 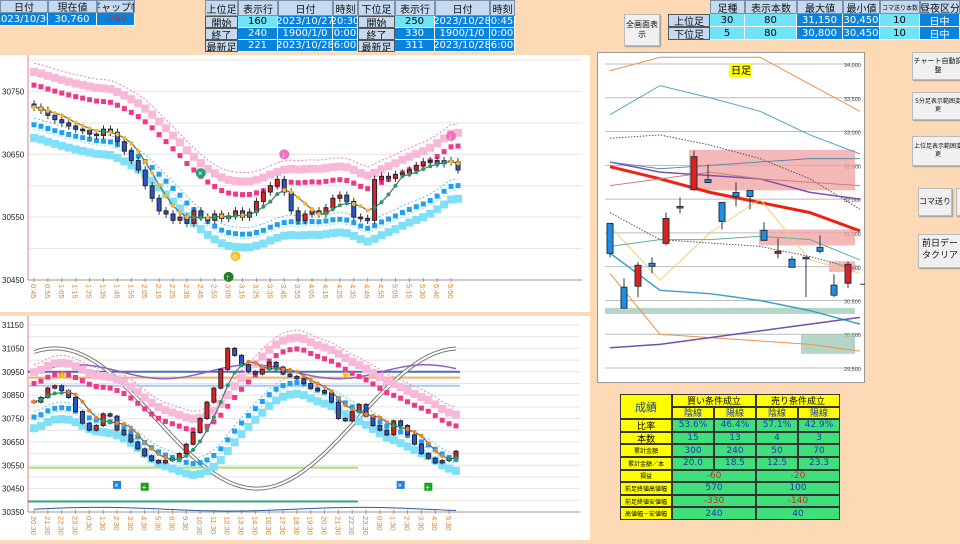 What do you see at coordinates (420, 523) in the screenshot?
I see `x-tick-label: 3:30` at bounding box center [420, 523].